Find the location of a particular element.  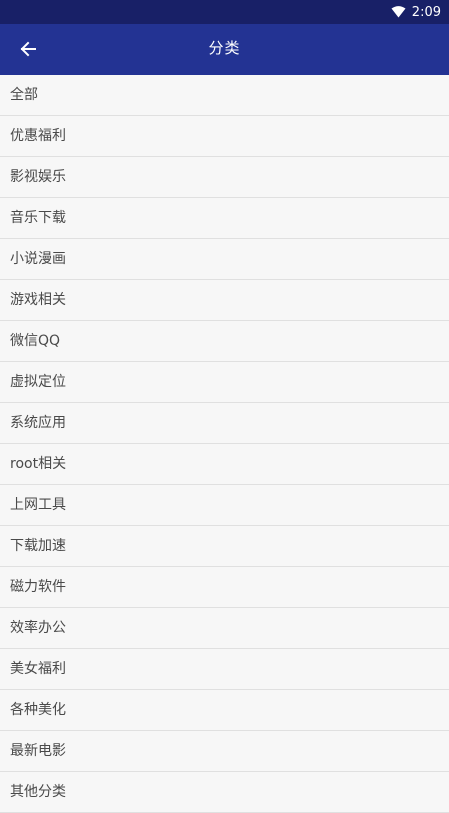

category-item-system-apps: 系统应用 is located at coordinates (224, 423).